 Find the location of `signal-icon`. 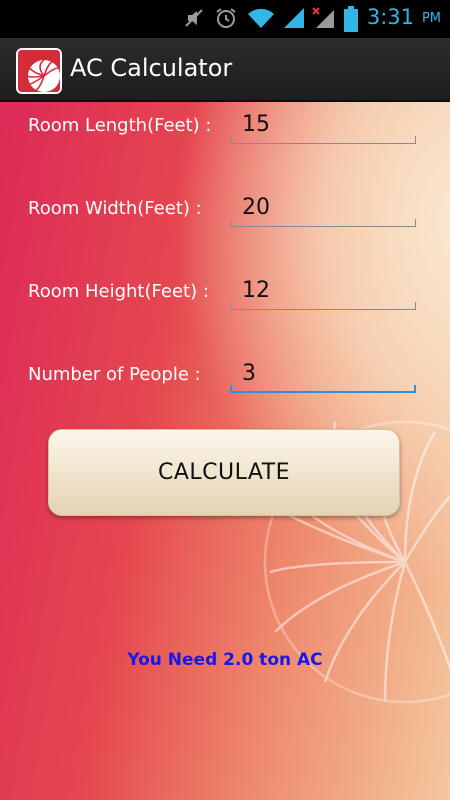

signal-icon is located at coordinates (294, 18).